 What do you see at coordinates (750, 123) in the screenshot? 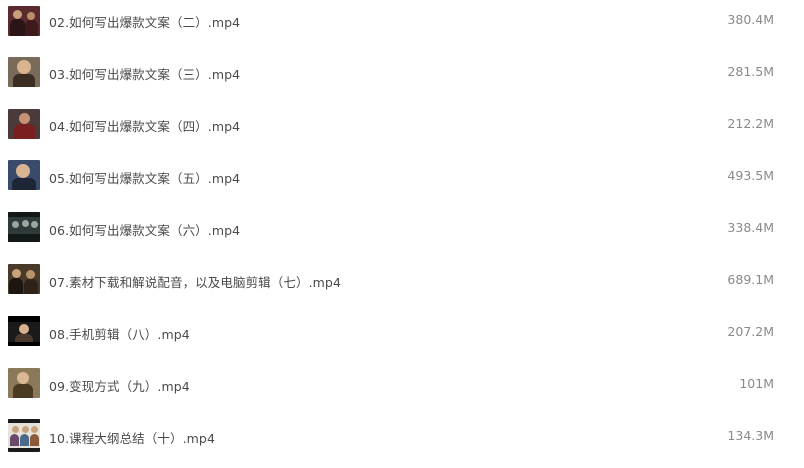
I see `file-size: 212.2M` at bounding box center [750, 123].